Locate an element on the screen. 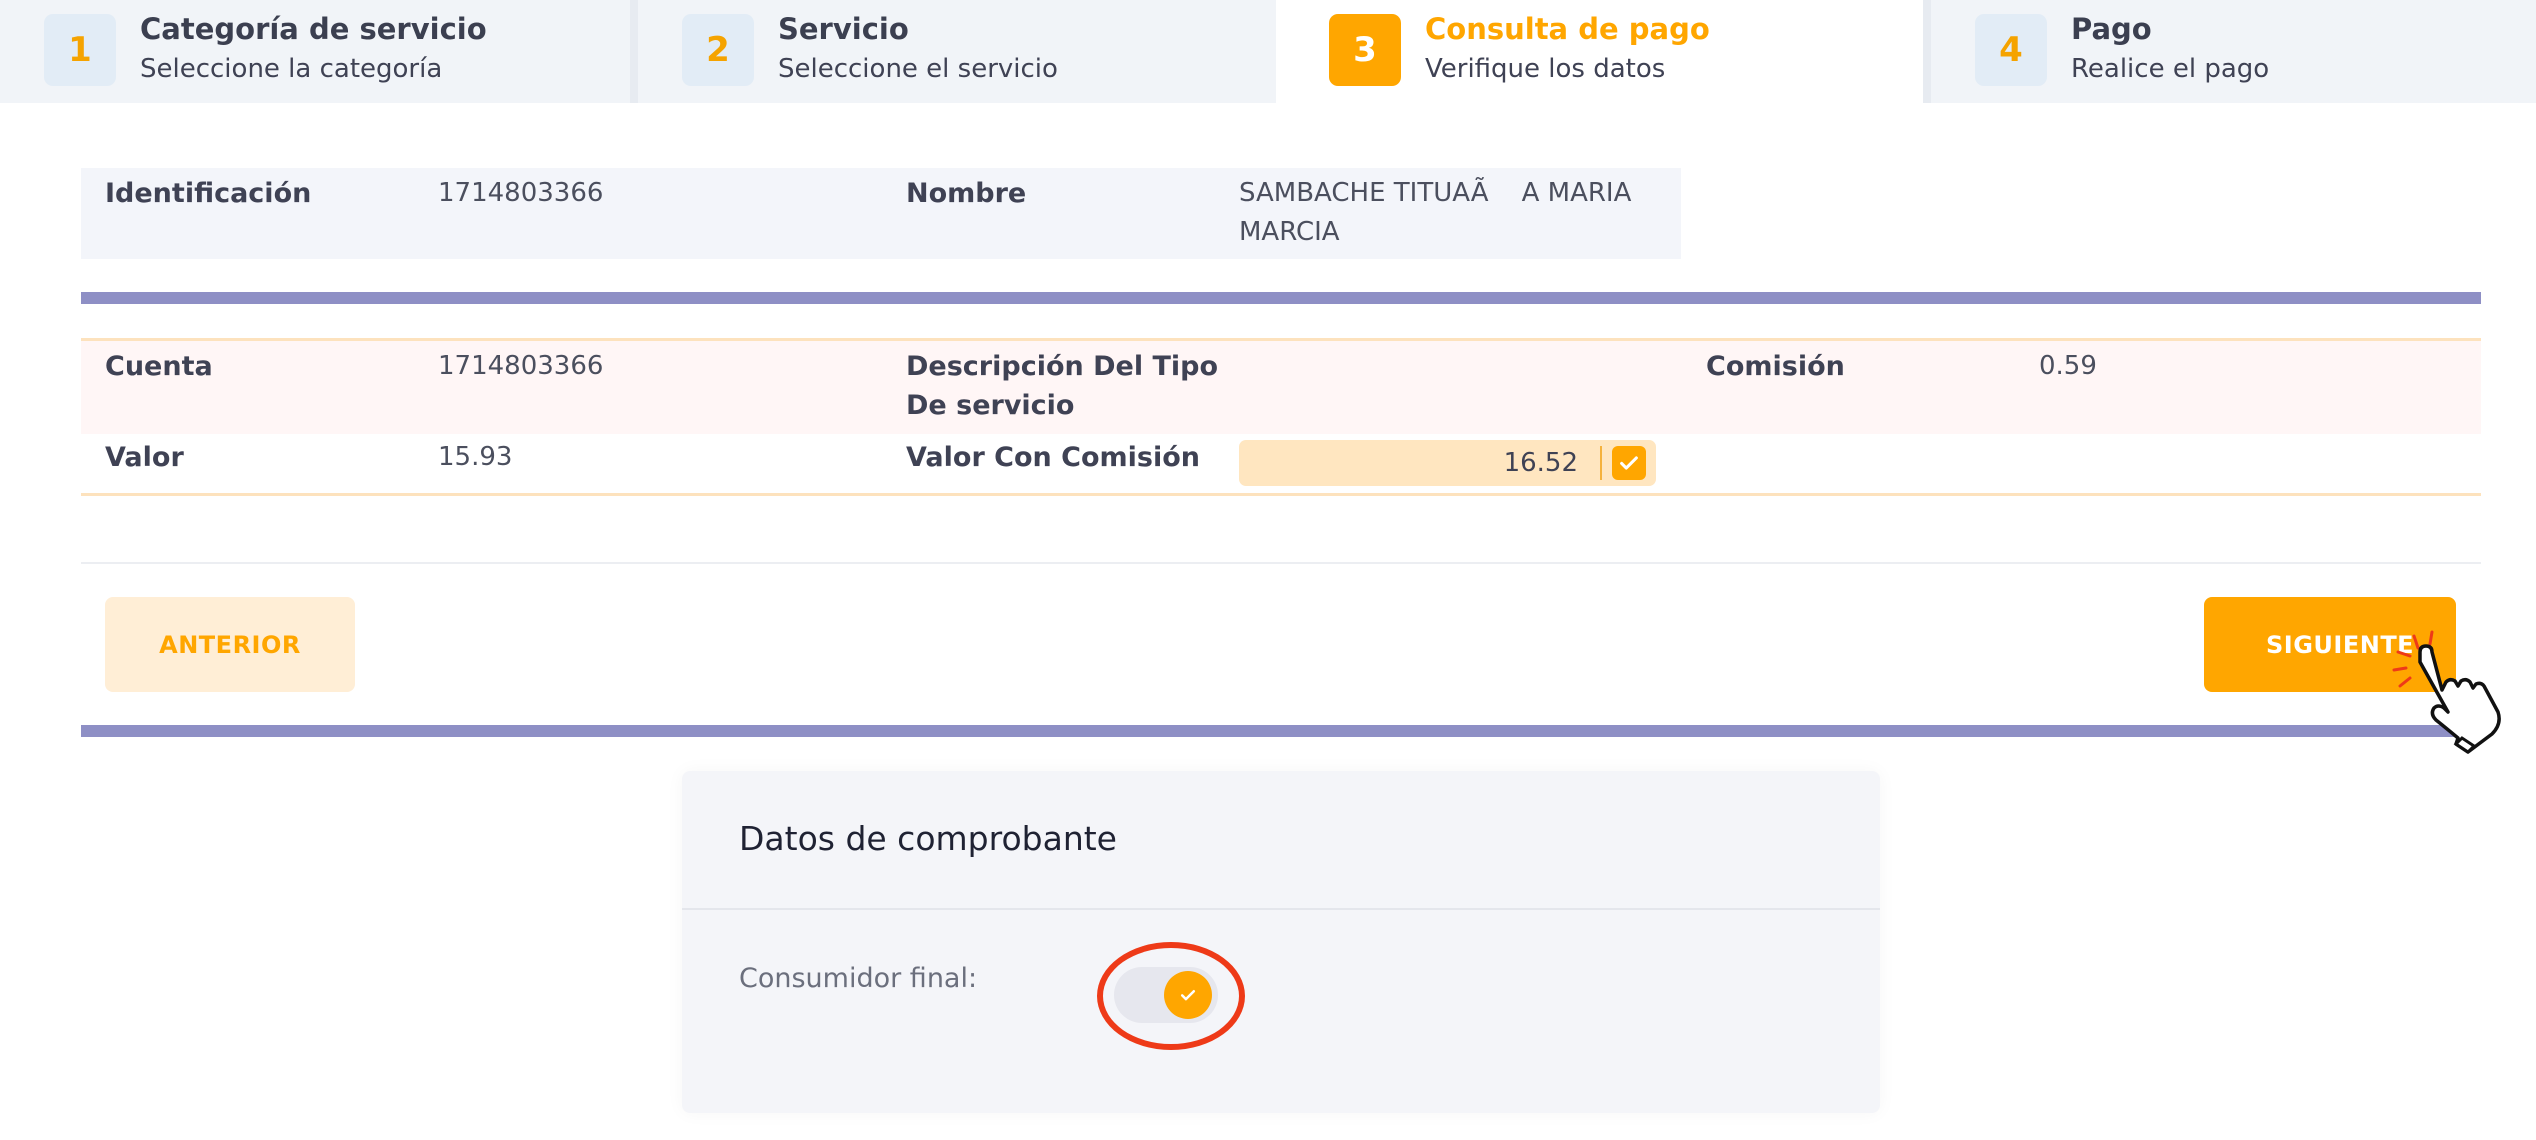  final-consumer-label: Consumidor final: is located at coordinates (858, 978).